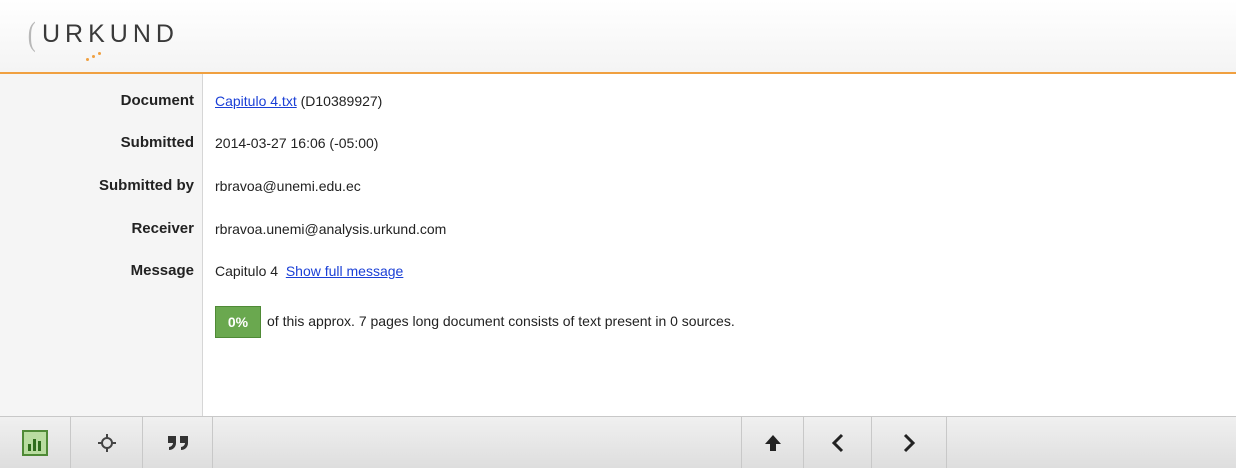  Describe the element at coordinates (345, 271) in the screenshot. I see `show-full-message-link: Show full message` at that location.